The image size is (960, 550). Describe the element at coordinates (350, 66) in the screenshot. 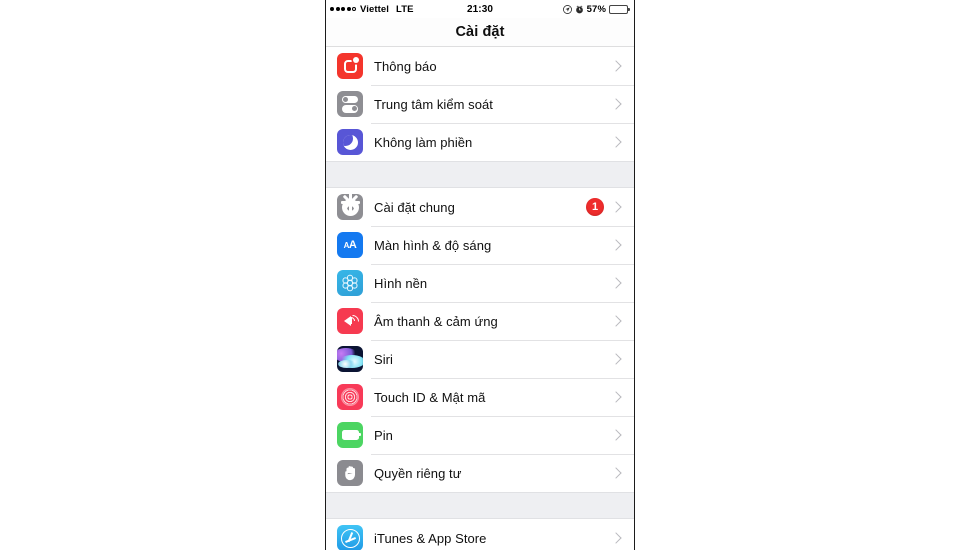

I see `notifications-icon` at that location.